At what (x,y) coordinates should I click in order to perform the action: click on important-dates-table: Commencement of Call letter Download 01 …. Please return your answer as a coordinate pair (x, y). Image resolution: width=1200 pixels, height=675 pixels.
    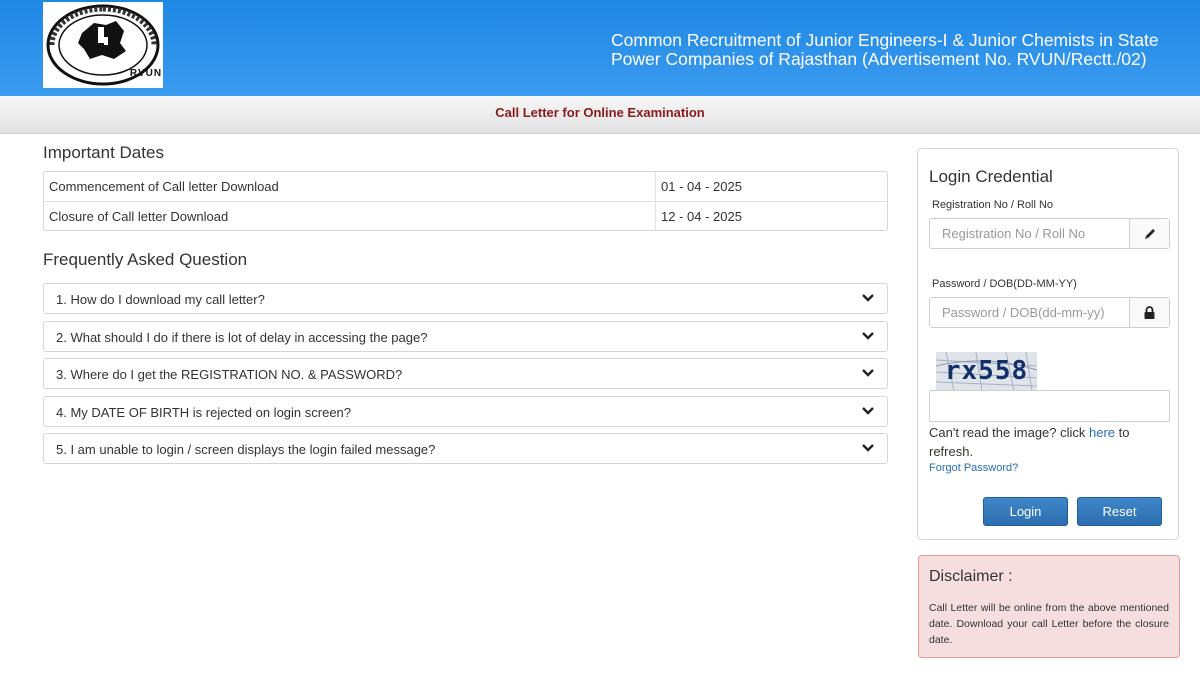
    Looking at the image, I should click on (465, 201).